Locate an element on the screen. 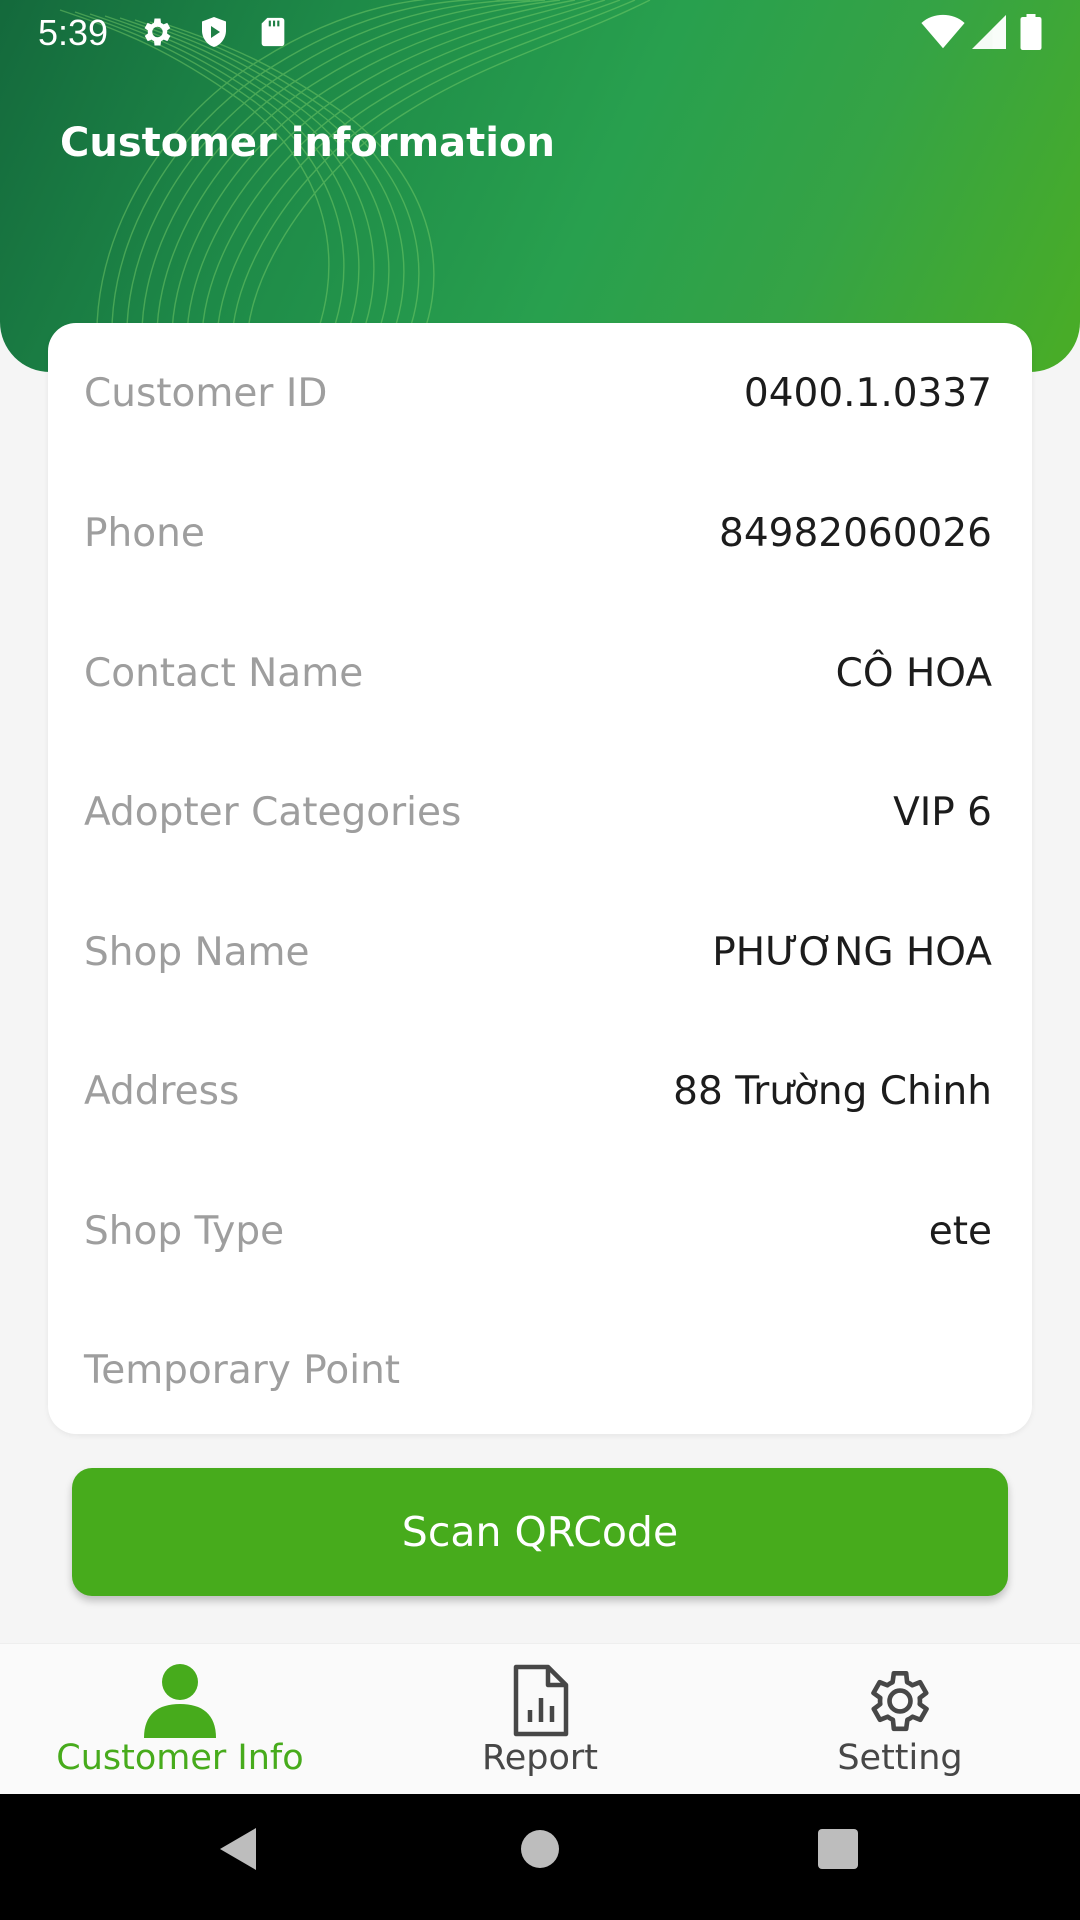 The width and height of the screenshot is (1080, 1920). bottom-navigation: Customer Info Report Setting is located at coordinates (540, 1719).